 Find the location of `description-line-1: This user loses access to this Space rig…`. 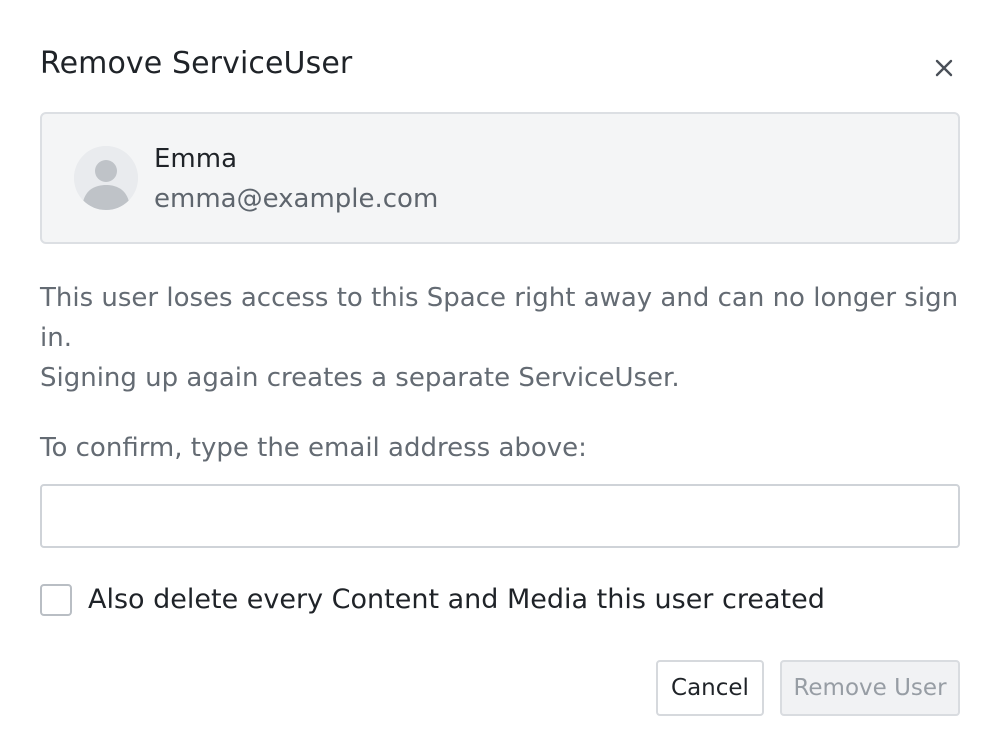

description-line-1: This user loses access to this Space rig… is located at coordinates (499, 318).